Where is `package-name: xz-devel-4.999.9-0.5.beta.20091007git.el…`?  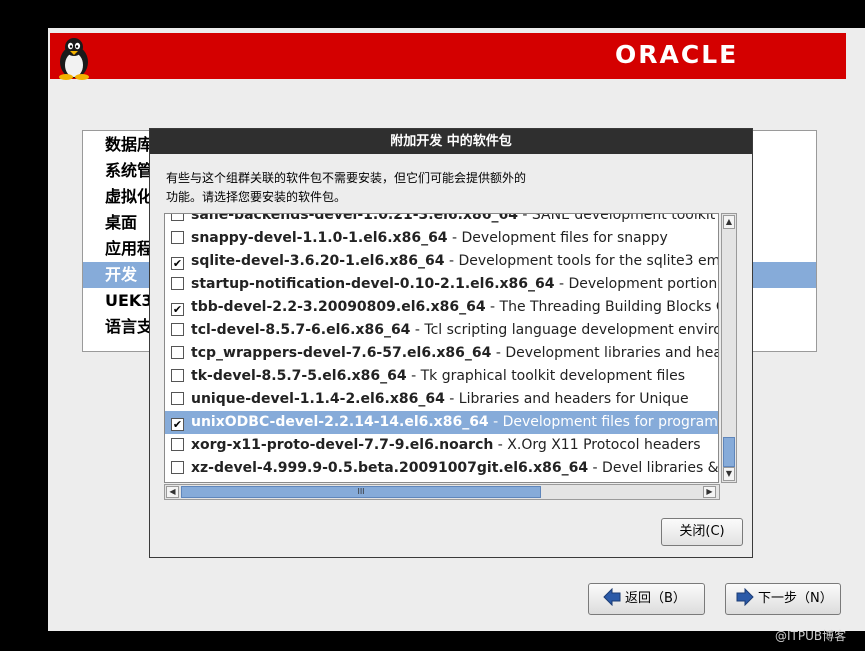
package-name: xz-devel-4.999.9-0.5.beta.20091007git.el… is located at coordinates (390, 468).